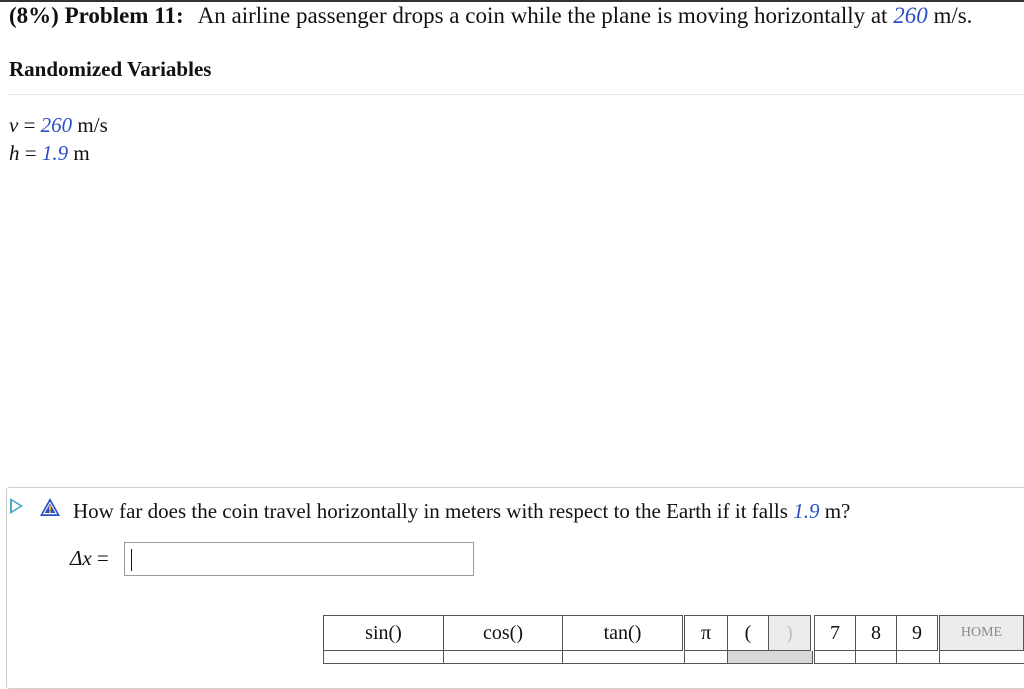  Describe the element at coordinates (124, 15) in the screenshot. I see `problem-number: Problem 11:` at that location.